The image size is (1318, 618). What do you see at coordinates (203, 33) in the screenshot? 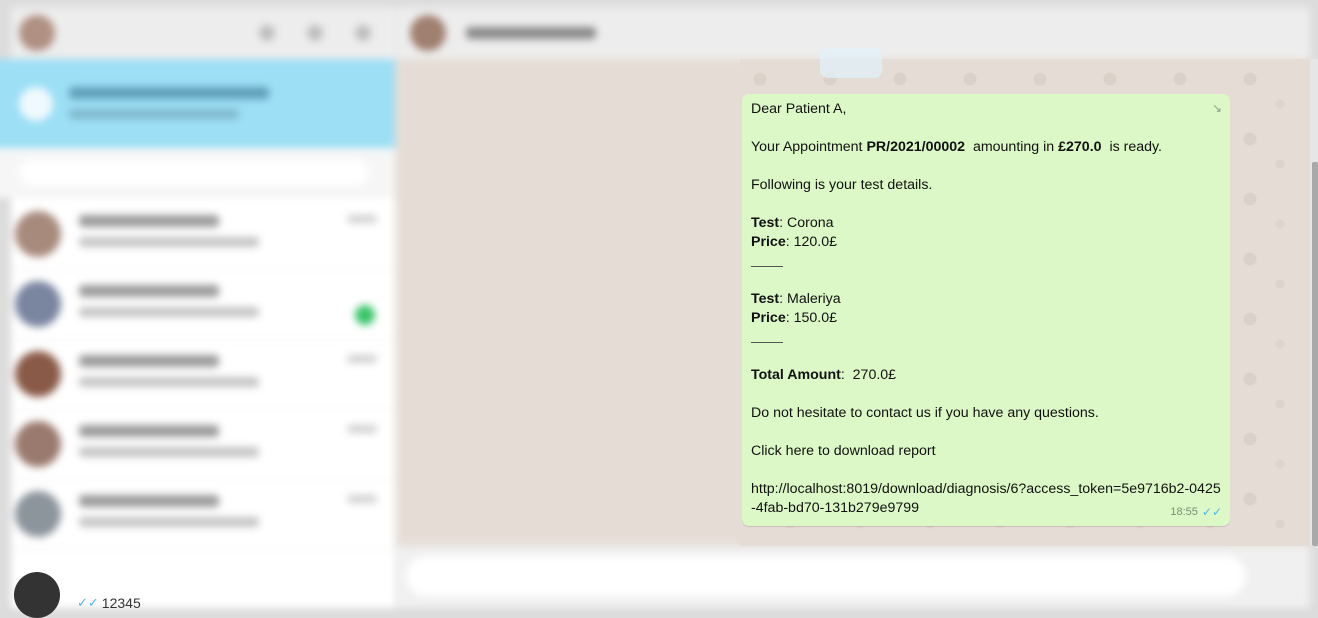
I see `sidebar-header` at bounding box center [203, 33].